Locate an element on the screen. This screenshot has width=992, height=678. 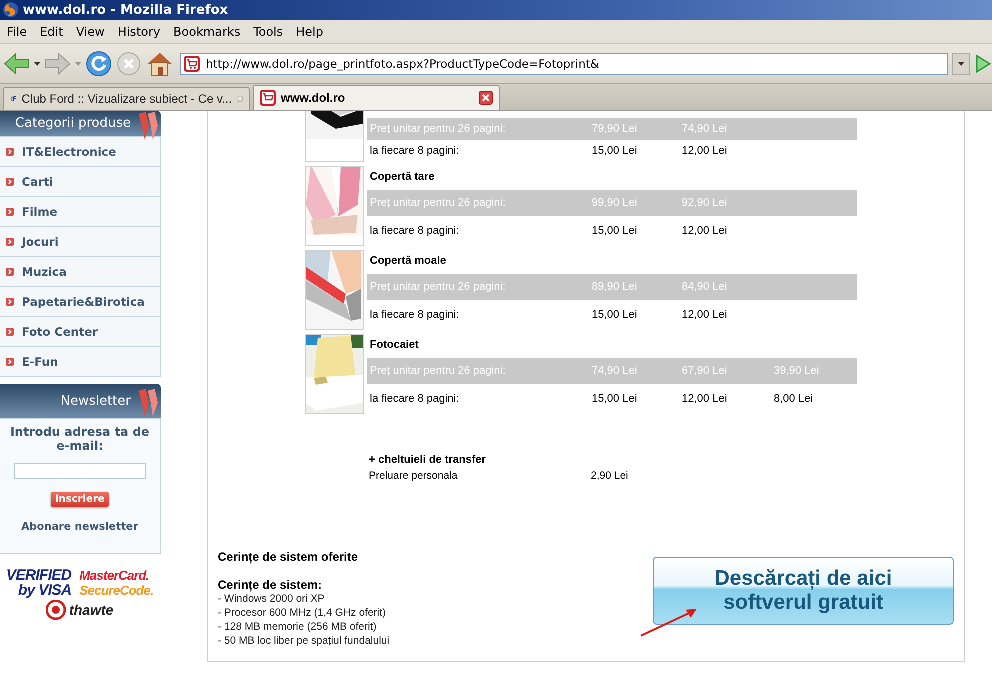
requirement-item: - Procesor 600 MHz (1,4 GHz oferit) is located at coordinates (303, 613).